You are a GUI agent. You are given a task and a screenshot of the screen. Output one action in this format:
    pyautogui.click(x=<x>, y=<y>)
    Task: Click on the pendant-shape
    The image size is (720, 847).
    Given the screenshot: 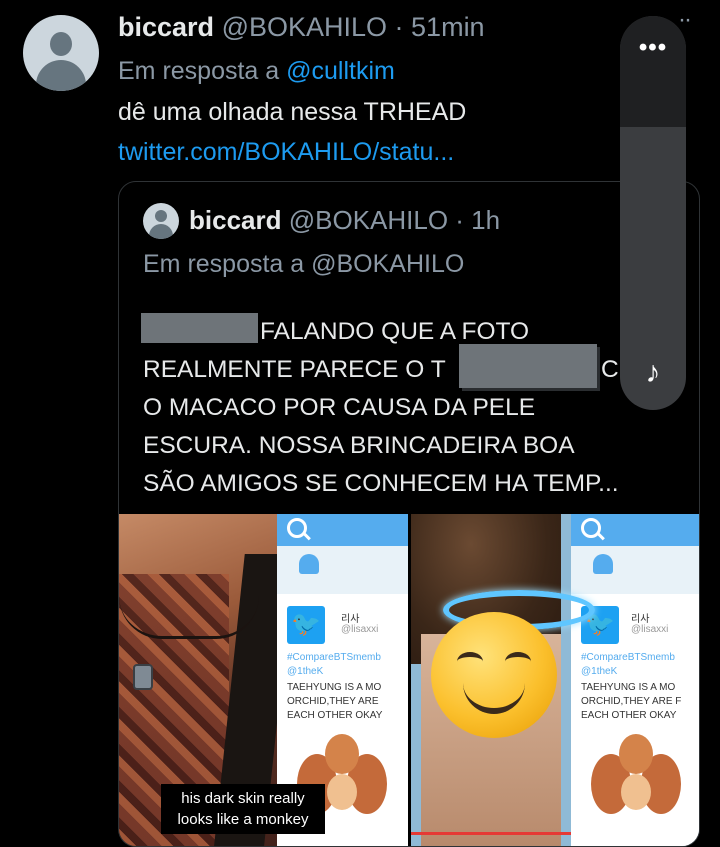 What is the action you would take?
    pyautogui.click(x=143, y=677)
    